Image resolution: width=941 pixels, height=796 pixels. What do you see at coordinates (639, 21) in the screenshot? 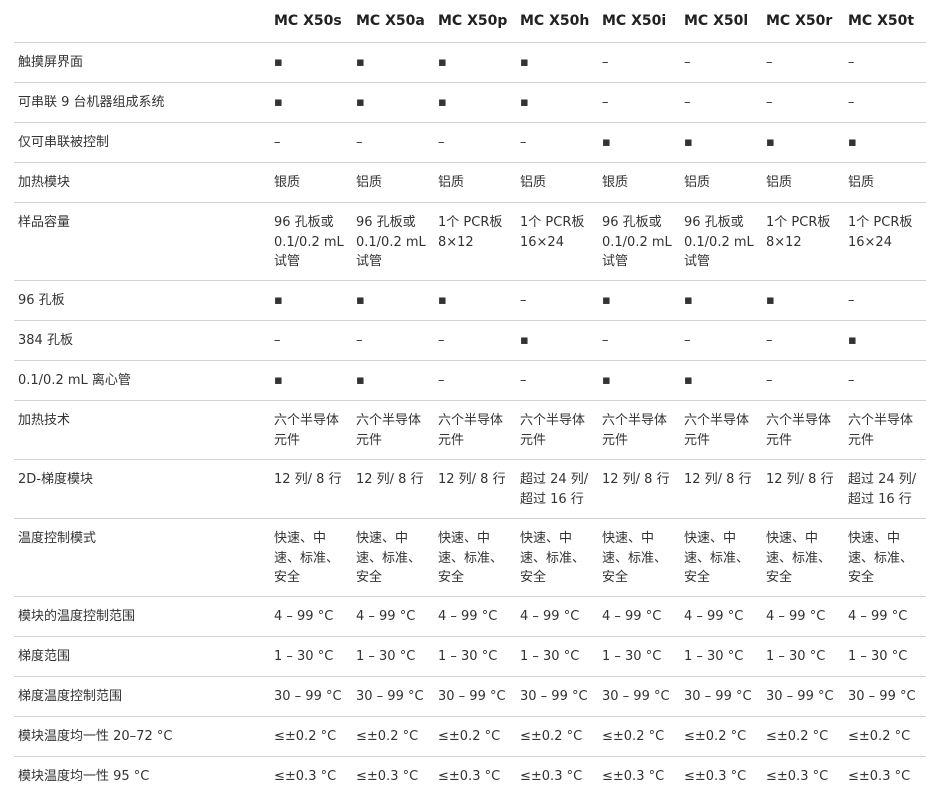
I see `column-header-mc-x50i: MC X50i` at bounding box center [639, 21].